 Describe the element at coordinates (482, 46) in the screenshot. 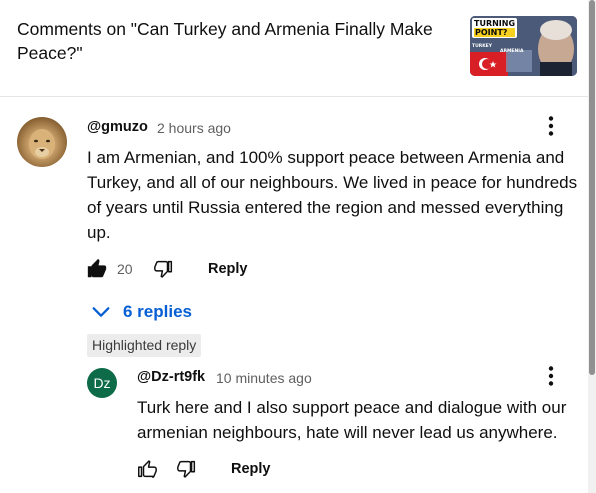

I see `thumbnail-label-turkey: TURKEY` at that location.